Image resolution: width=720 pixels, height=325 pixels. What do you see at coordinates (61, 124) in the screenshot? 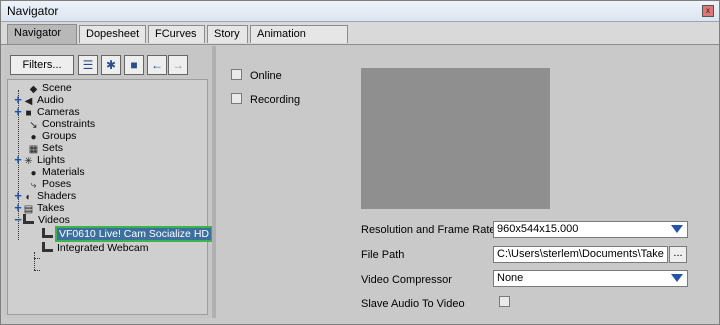
I see `tree-item-constraints: ↘ Constraints` at bounding box center [61, 124].